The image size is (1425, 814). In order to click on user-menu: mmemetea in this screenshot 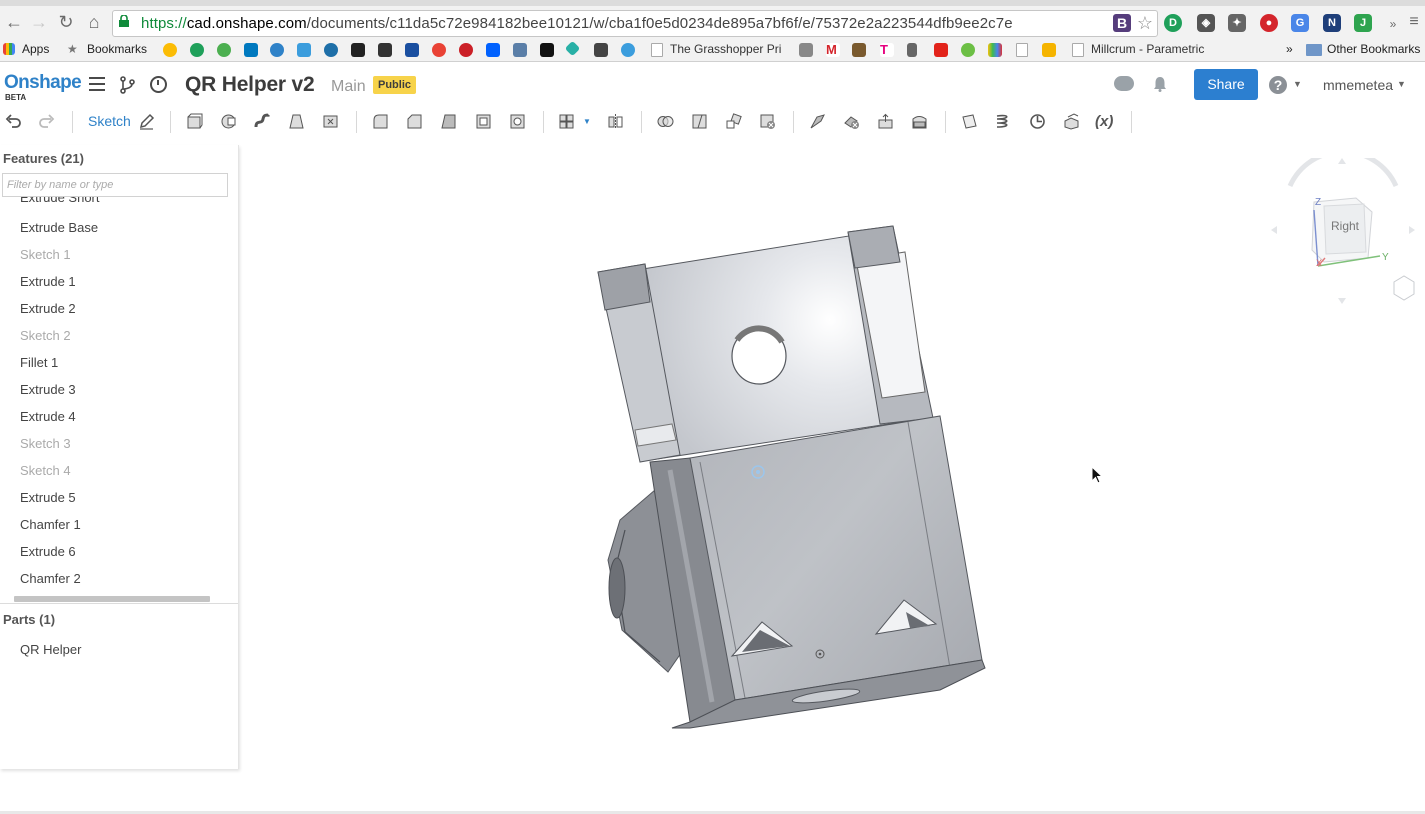, I will do `click(1358, 85)`.